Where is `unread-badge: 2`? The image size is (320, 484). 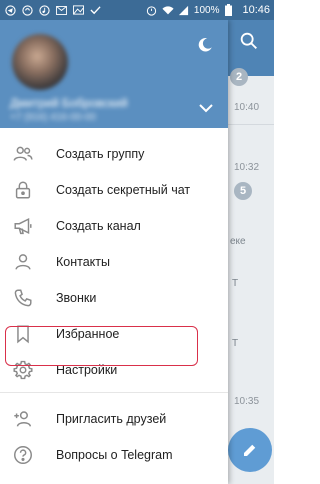
unread-badge: 2 is located at coordinates (239, 77).